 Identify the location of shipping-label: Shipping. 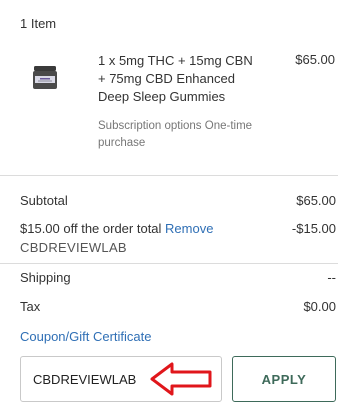
(45, 277).